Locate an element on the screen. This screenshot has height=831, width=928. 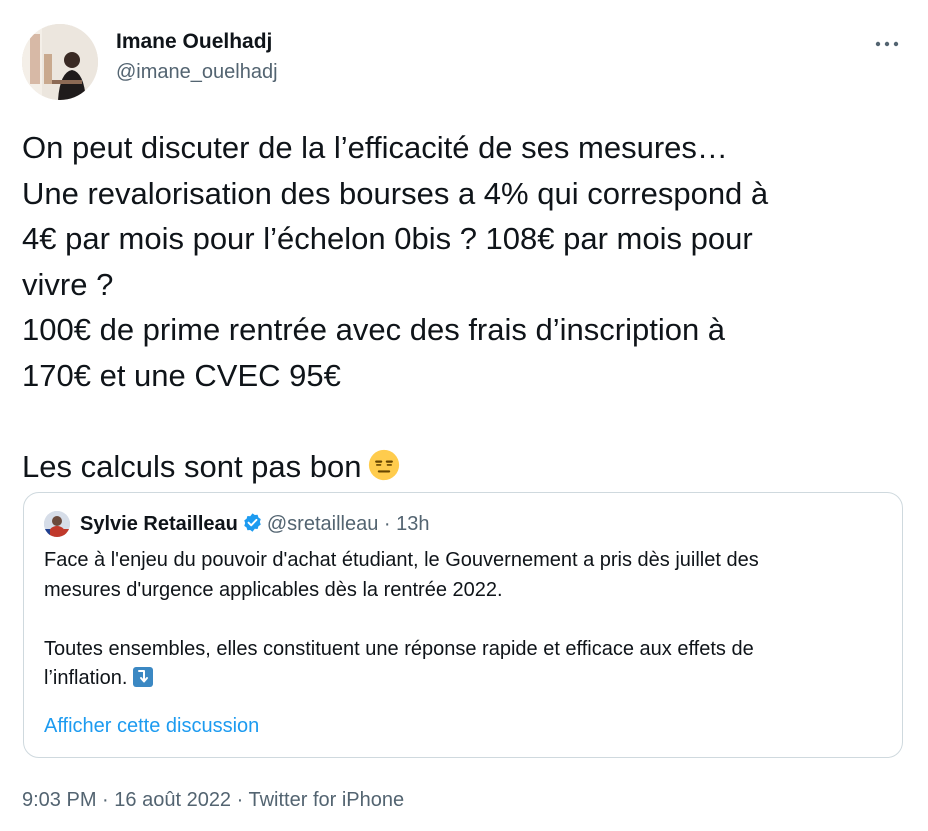
tweet-client: Twitter for iPhone is located at coordinates (327, 800).